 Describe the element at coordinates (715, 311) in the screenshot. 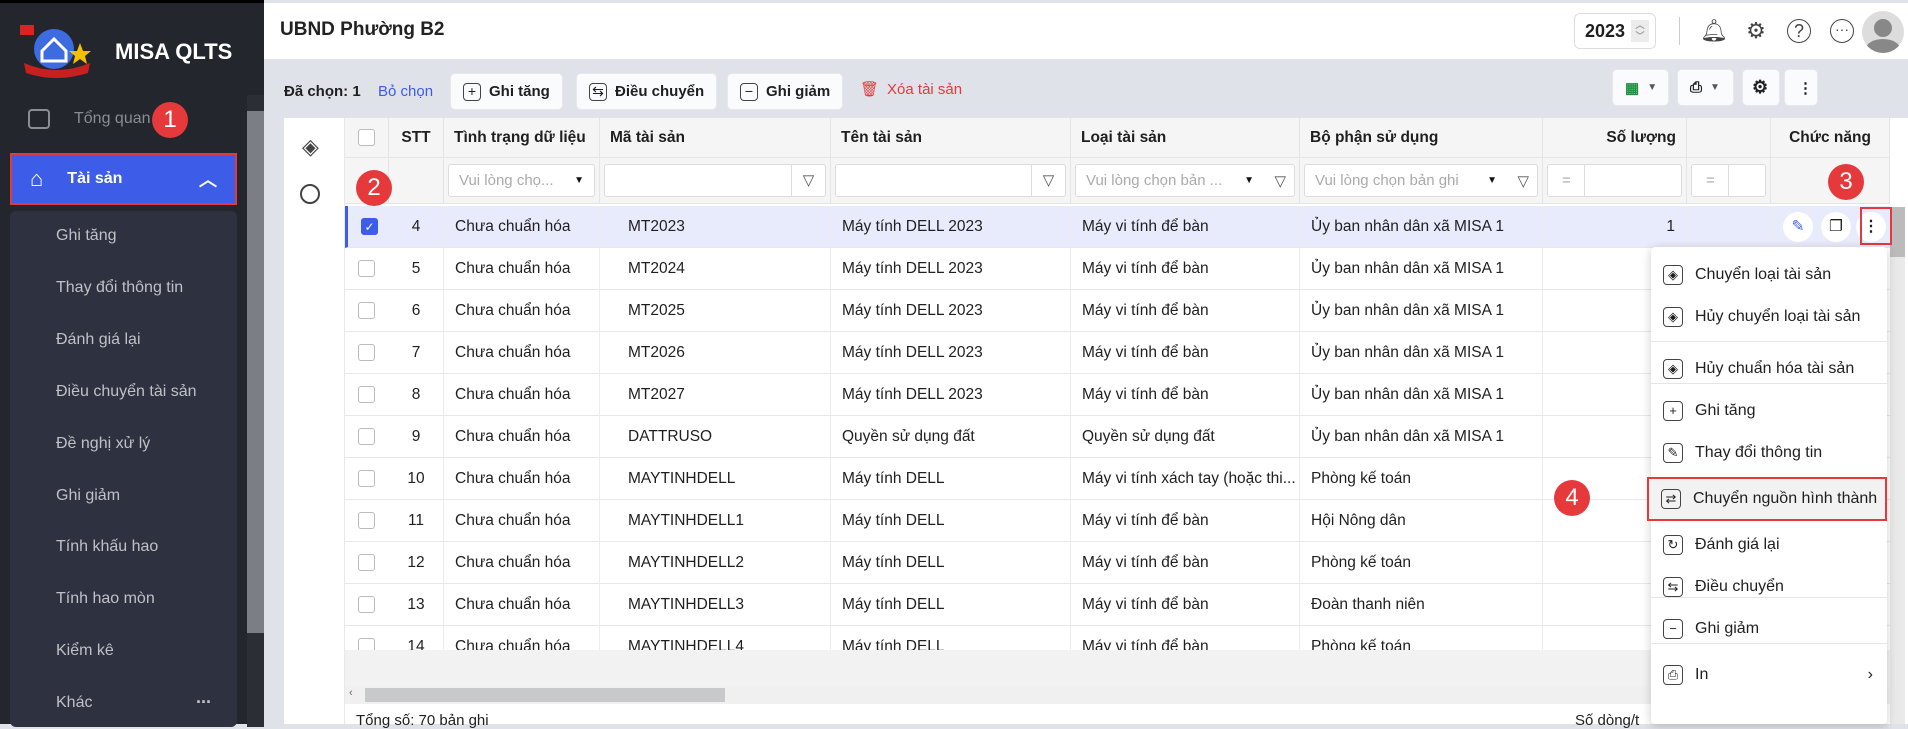

I see `cell-code: MT2025` at that location.